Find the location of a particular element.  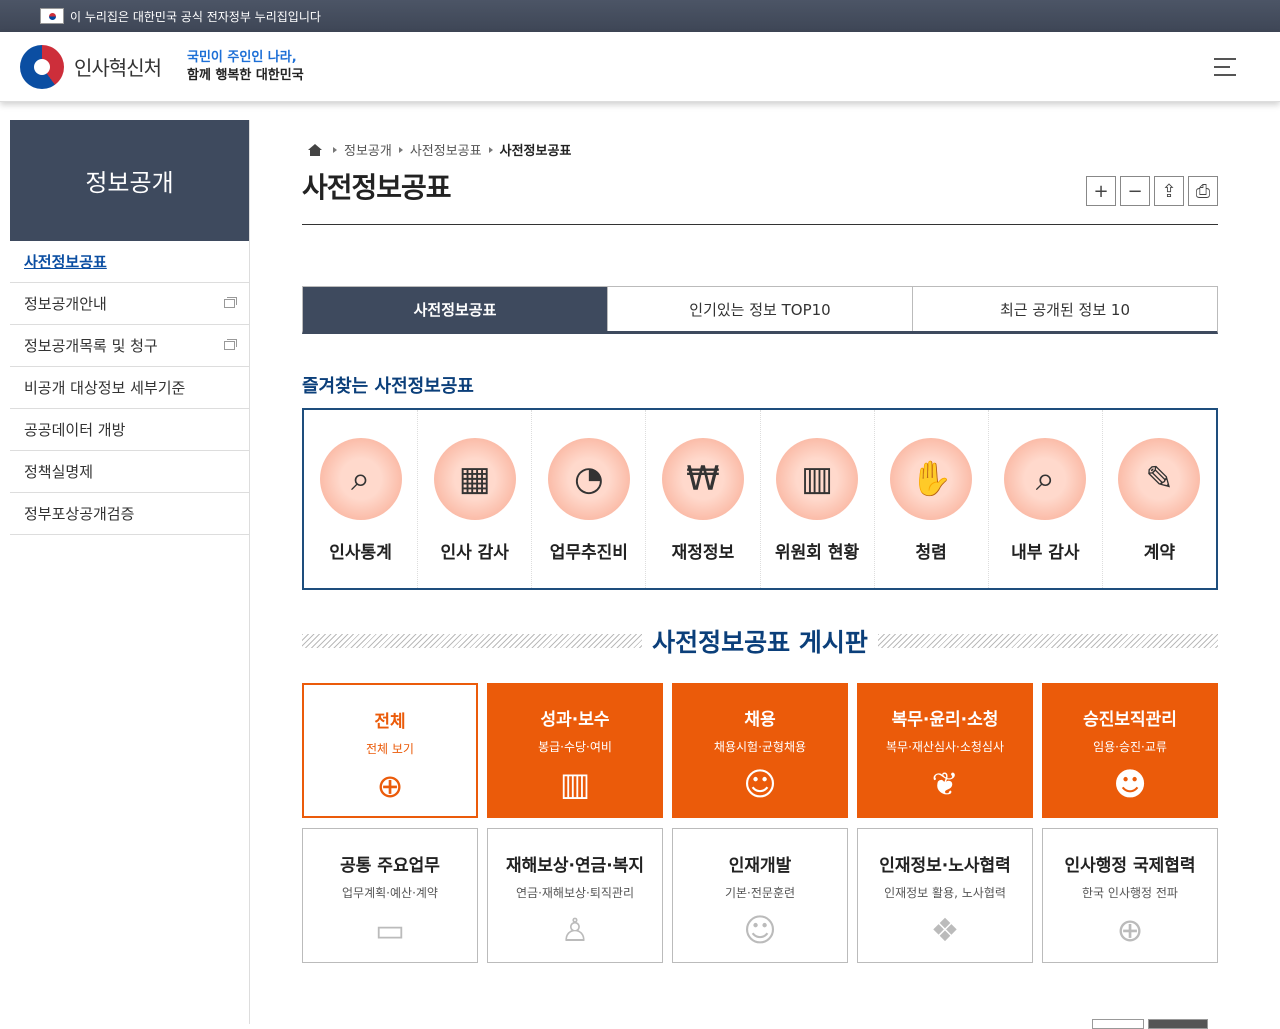

category-name: 복무·윤리·소청 is located at coordinates (945, 720).